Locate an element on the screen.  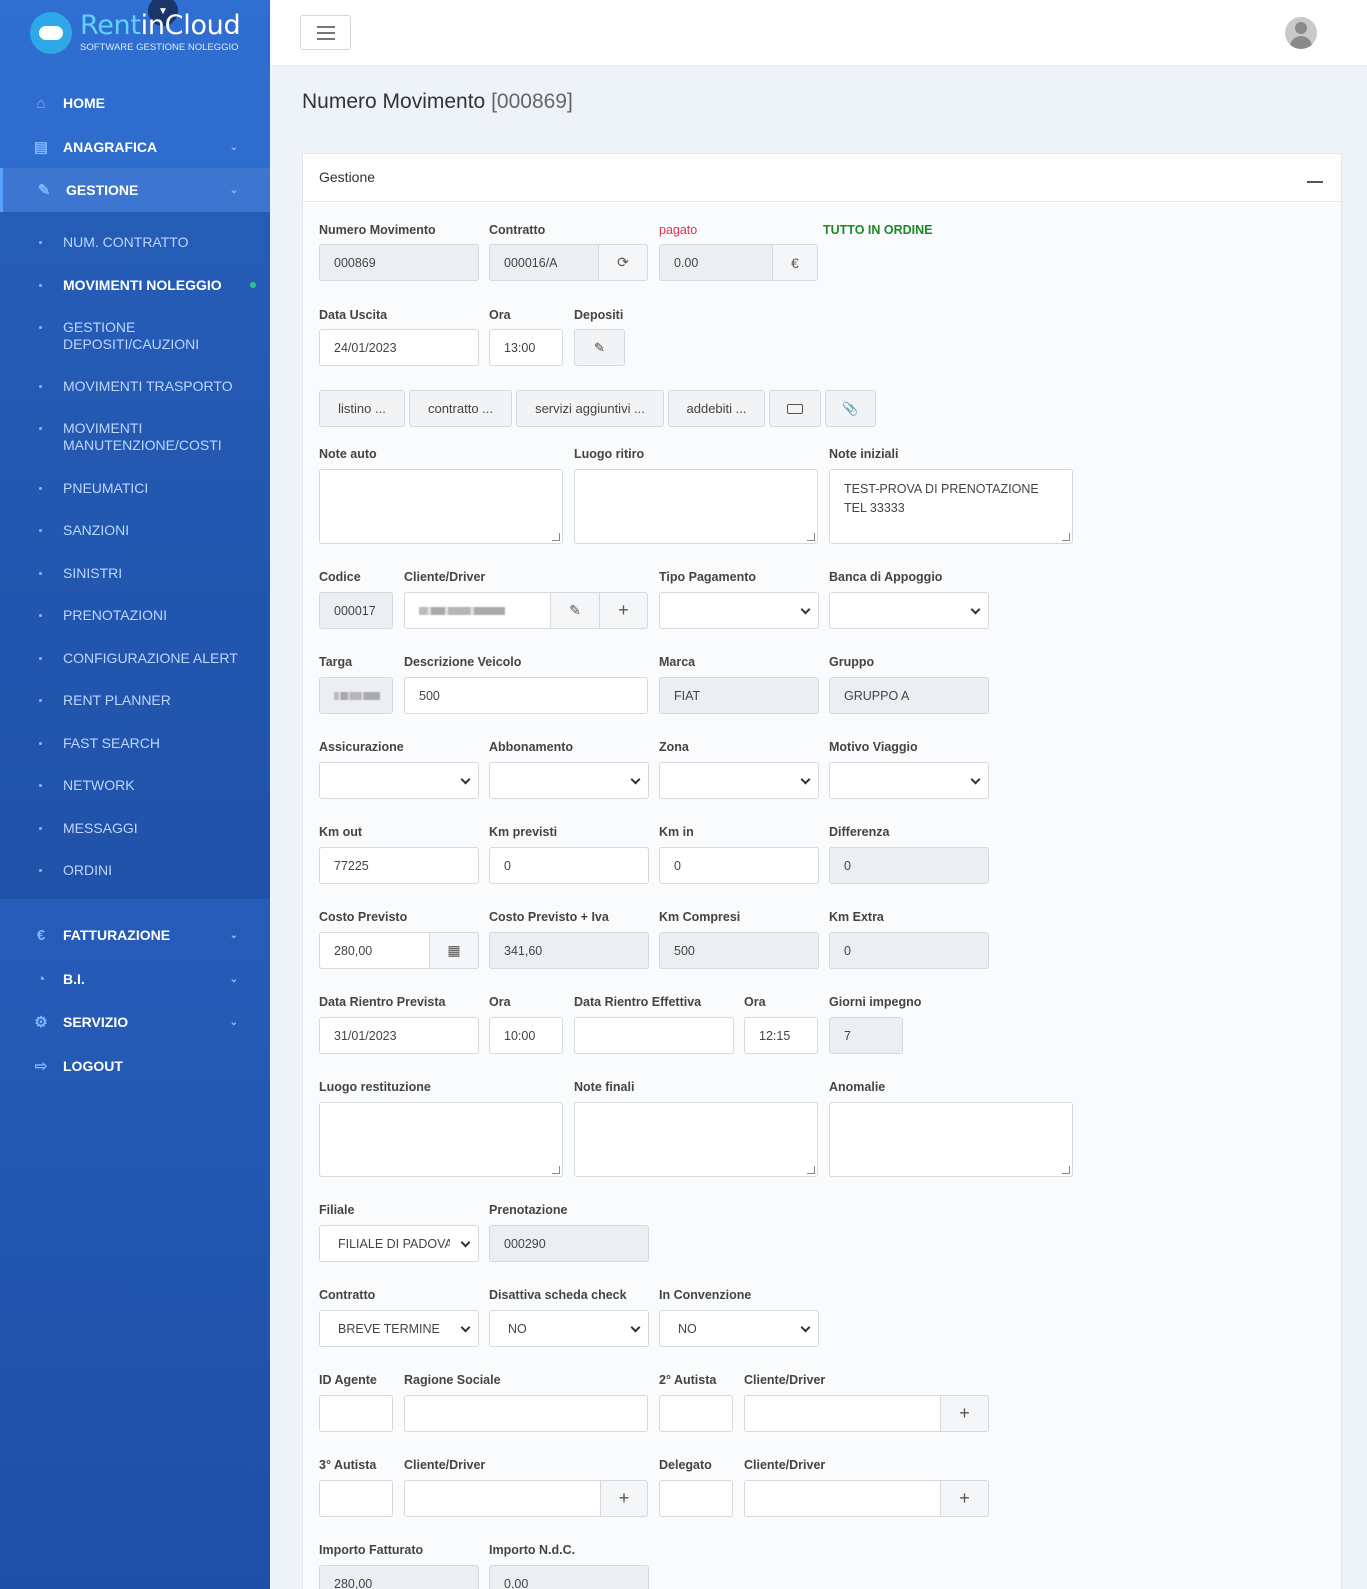
data-rientro-prevista-field: 31/01/2023 is located at coordinates (399, 1035).